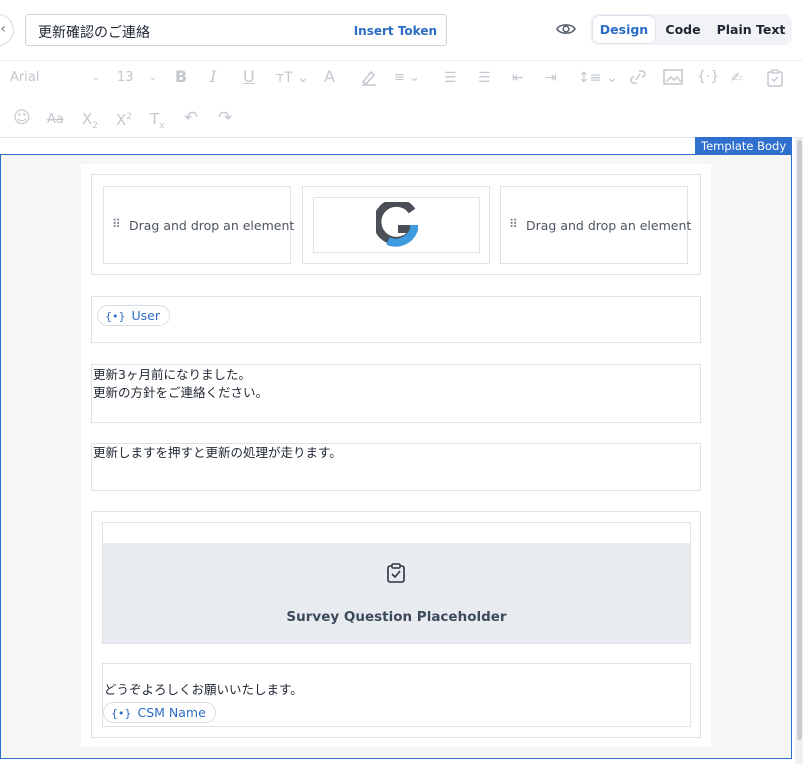 The height and width of the screenshot is (764, 803). Describe the element at coordinates (396, 575) in the screenshot. I see `clipboard-check-icon` at that location.